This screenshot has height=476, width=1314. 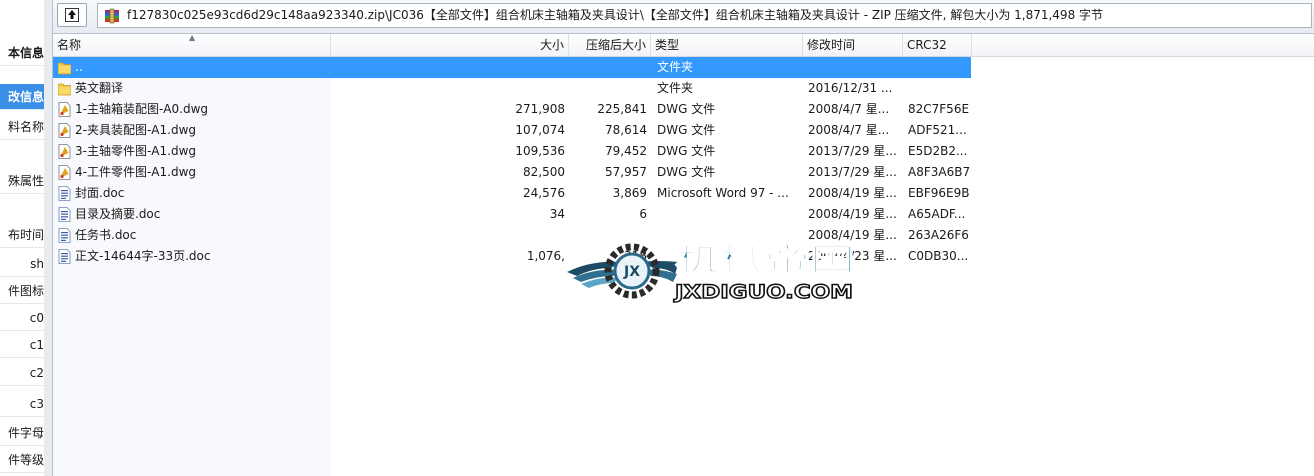 I want to click on side-field-label: 件图标, so click(x=25, y=291).